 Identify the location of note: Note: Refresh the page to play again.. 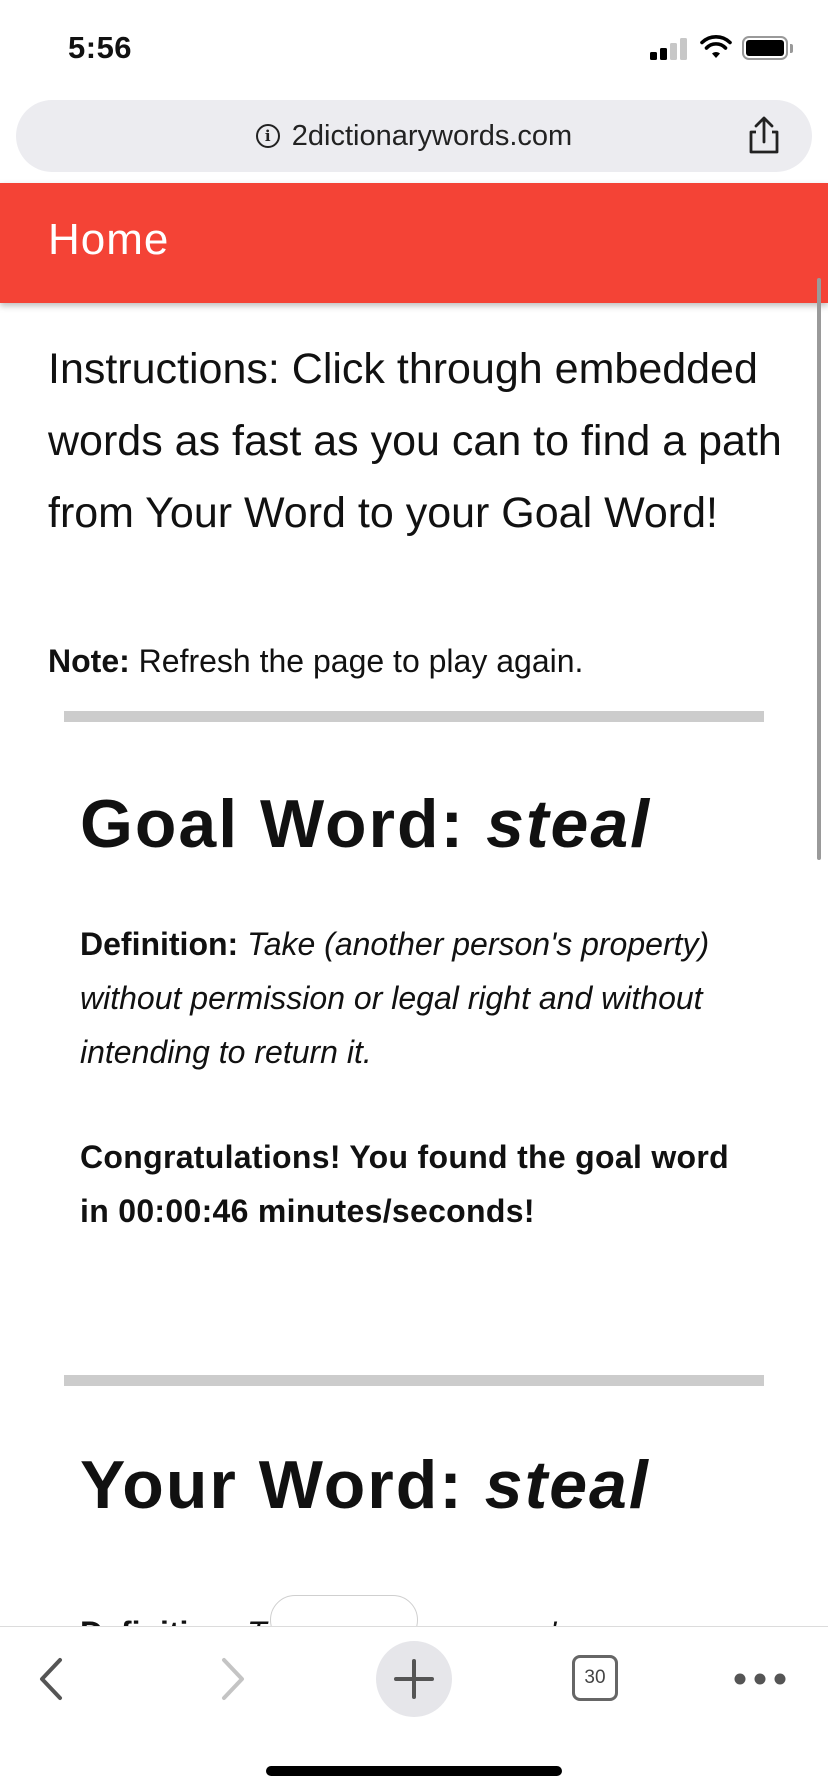
(418, 661).